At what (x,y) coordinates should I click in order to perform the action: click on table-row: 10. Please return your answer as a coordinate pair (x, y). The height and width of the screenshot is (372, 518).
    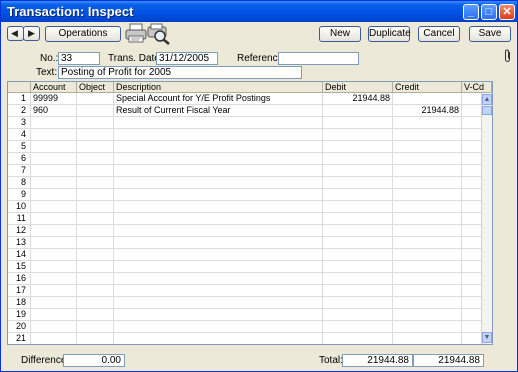
    Looking at the image, I should click on (245, 207).